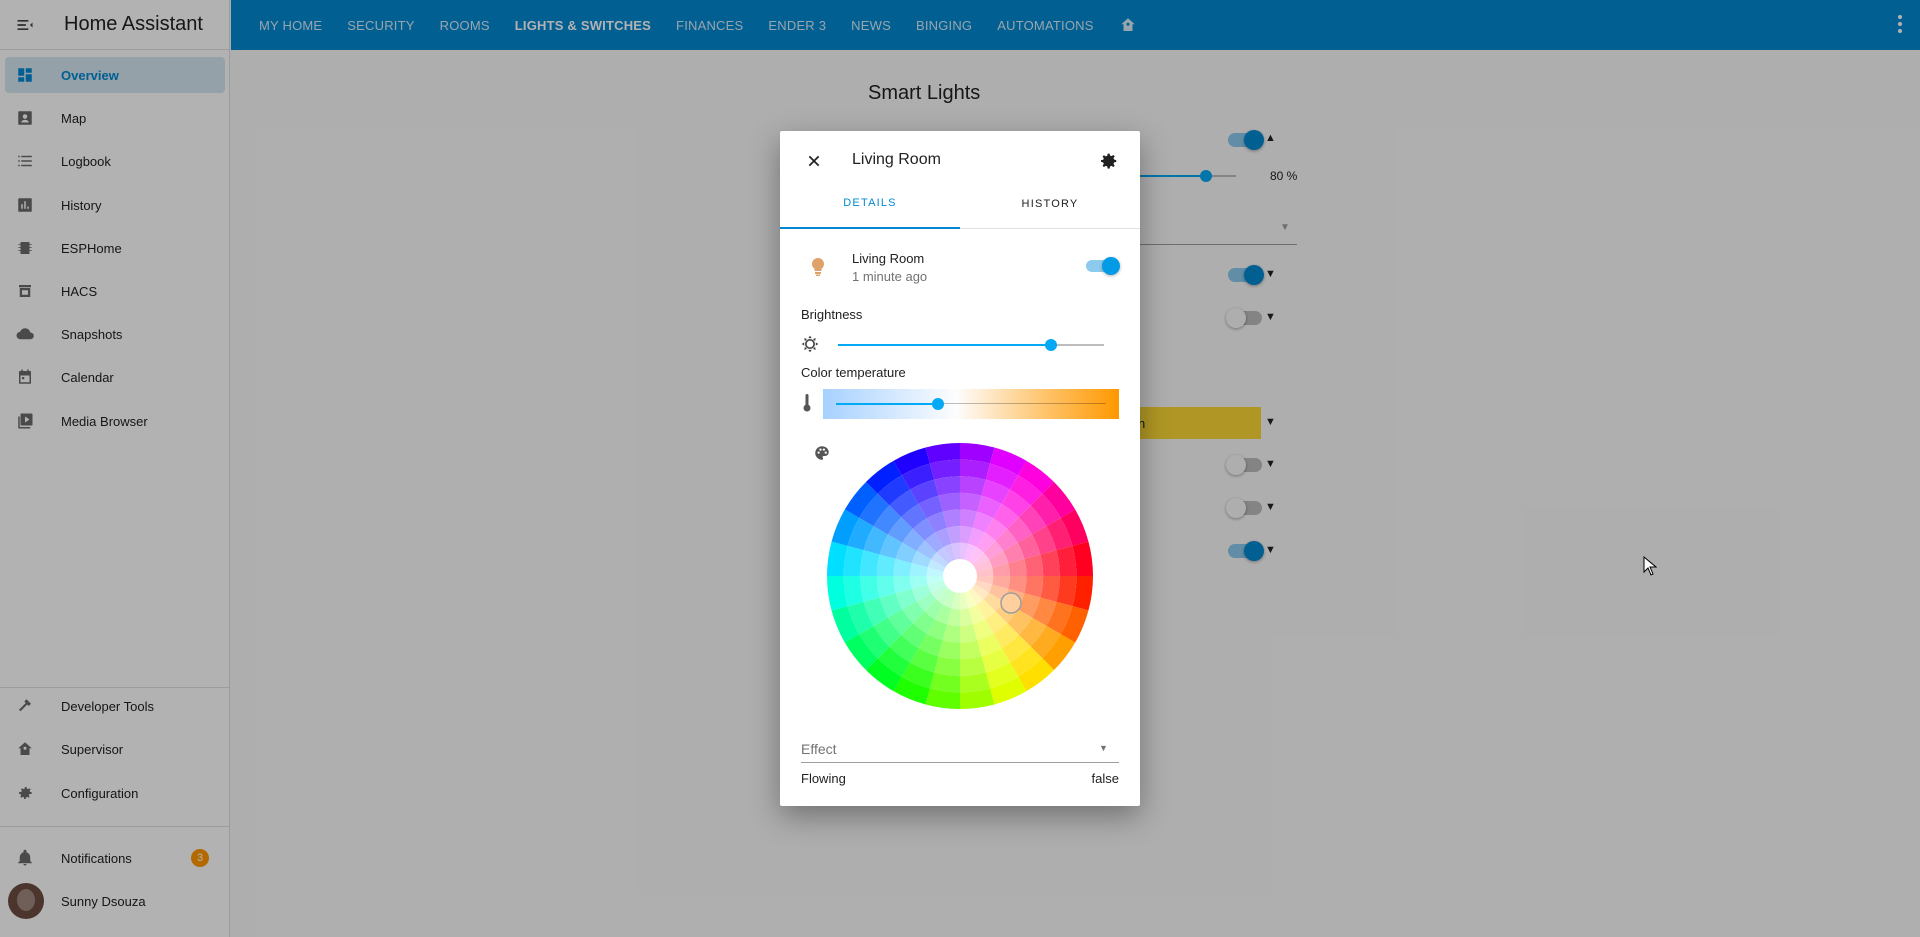 The width and height of the screenshot is (1920, 937). I want to click on close-icon, so click(814, 161).